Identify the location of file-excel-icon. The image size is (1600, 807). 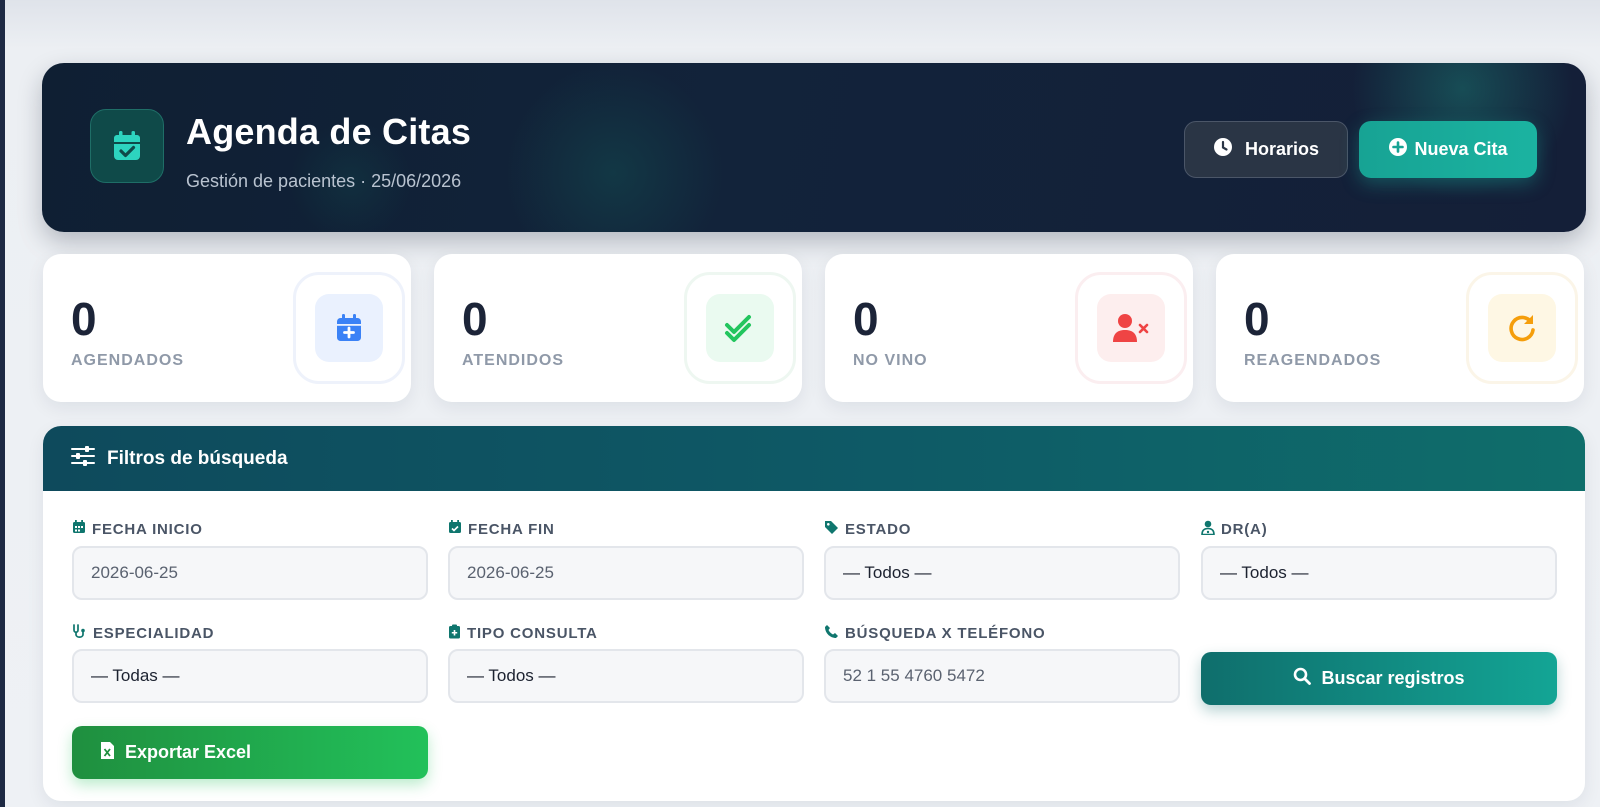
(107, 753).